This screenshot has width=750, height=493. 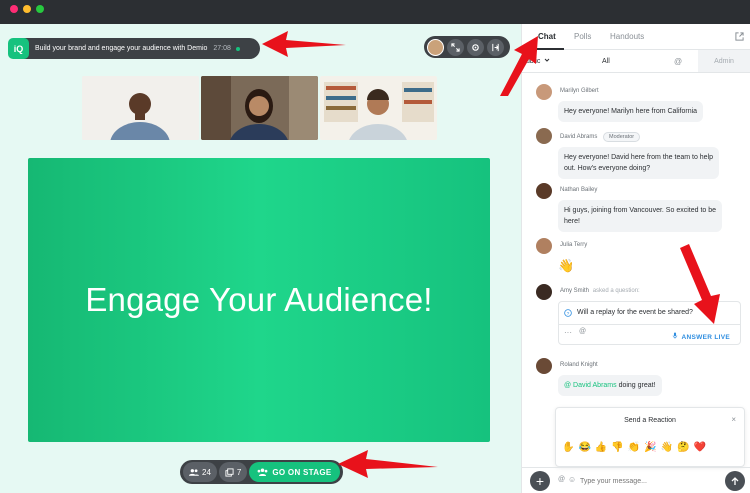 I want to click on message-bubble: @ David Abrams doing great!, so click(x=610, y=385).